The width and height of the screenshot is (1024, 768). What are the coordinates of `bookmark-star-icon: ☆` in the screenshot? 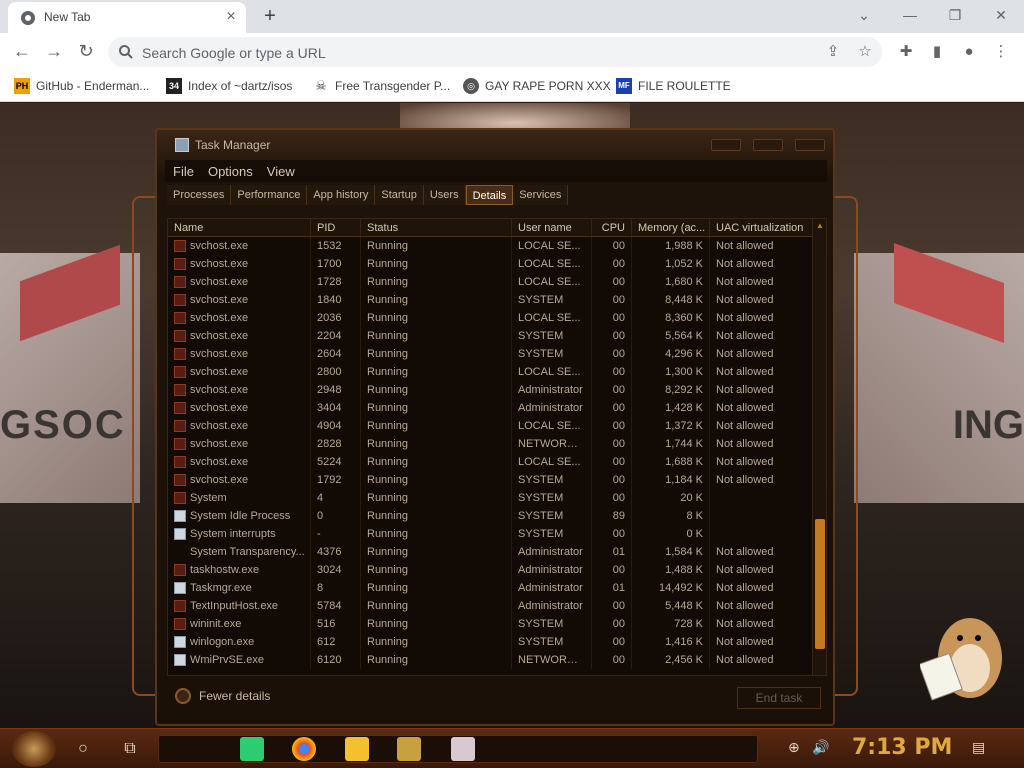 It's located at (865, 52).